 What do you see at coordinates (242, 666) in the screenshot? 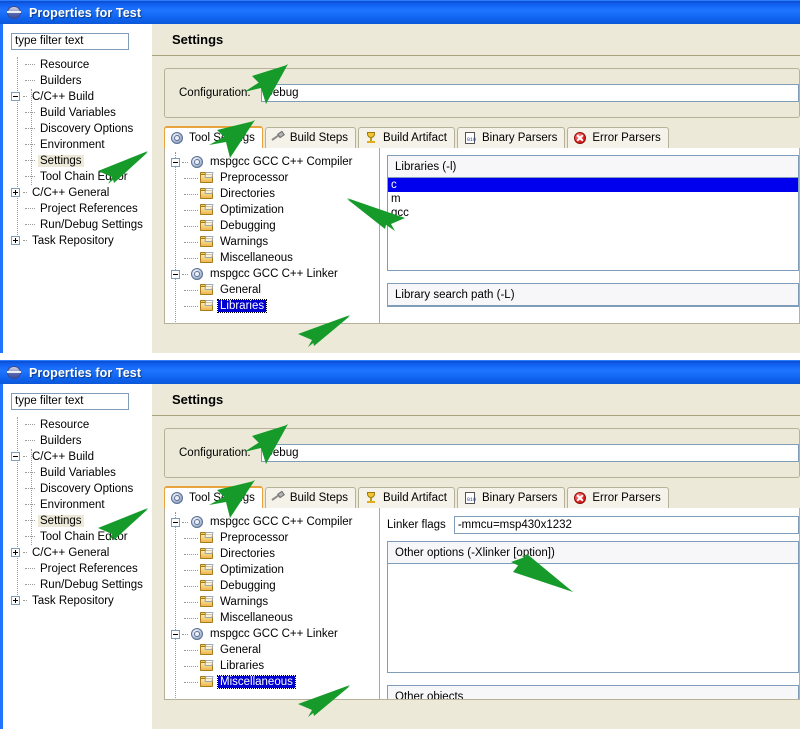
I see `tool-tree-label: Libraries` at bounding box center [242, 666].